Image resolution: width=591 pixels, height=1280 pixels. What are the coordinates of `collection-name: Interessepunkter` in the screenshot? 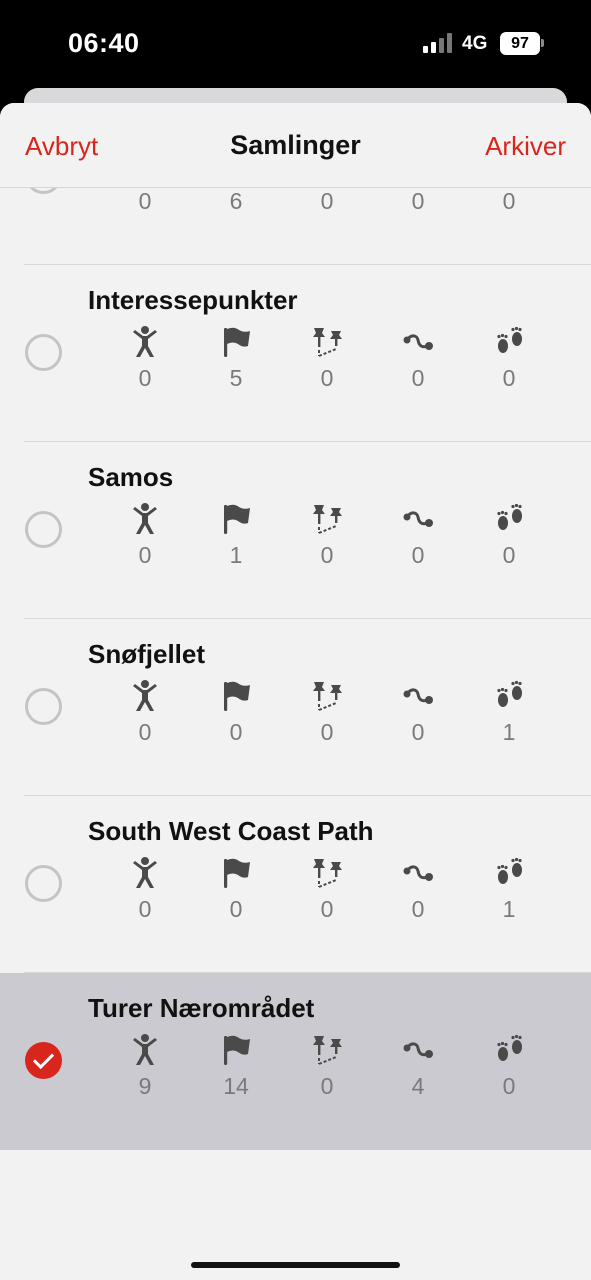 It's located at (193, 300).